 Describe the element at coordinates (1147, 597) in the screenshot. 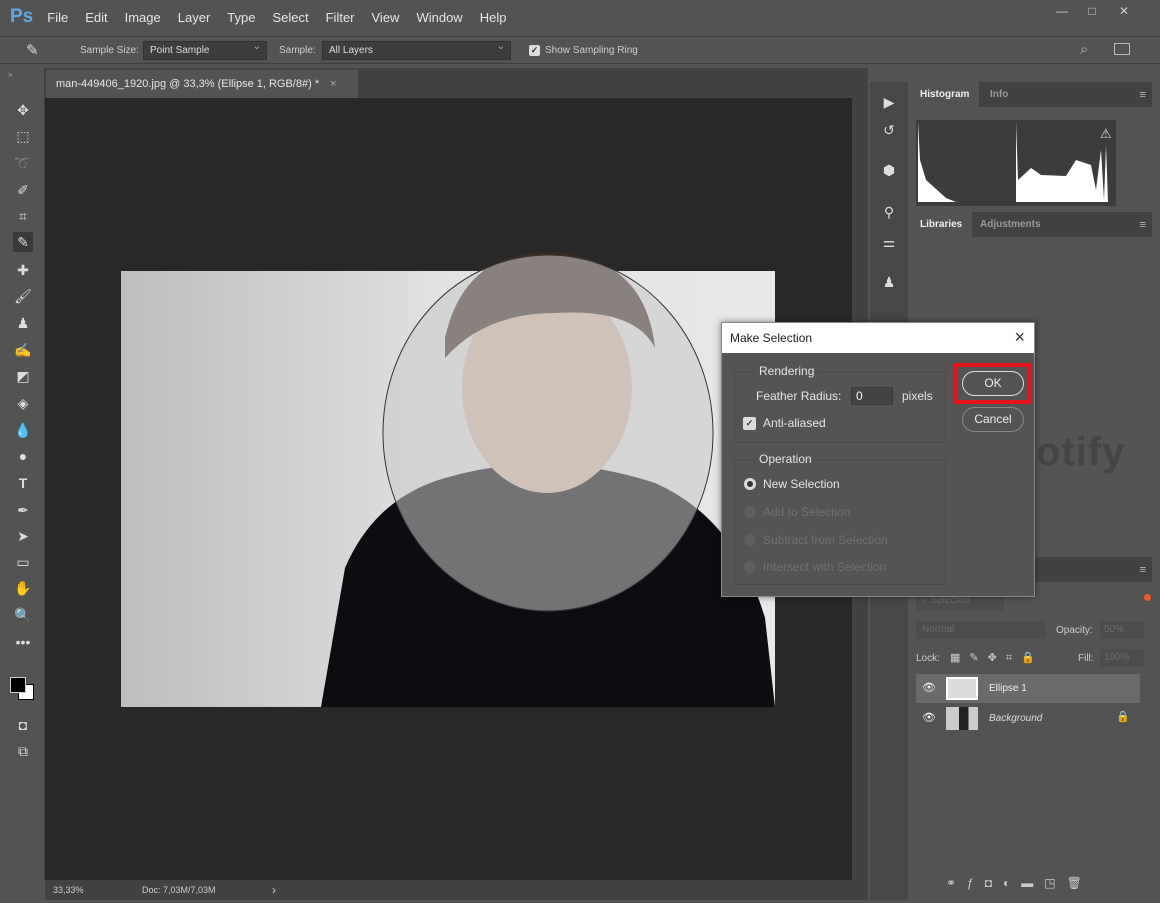

I see `filter-toggle-indicator` at that location.